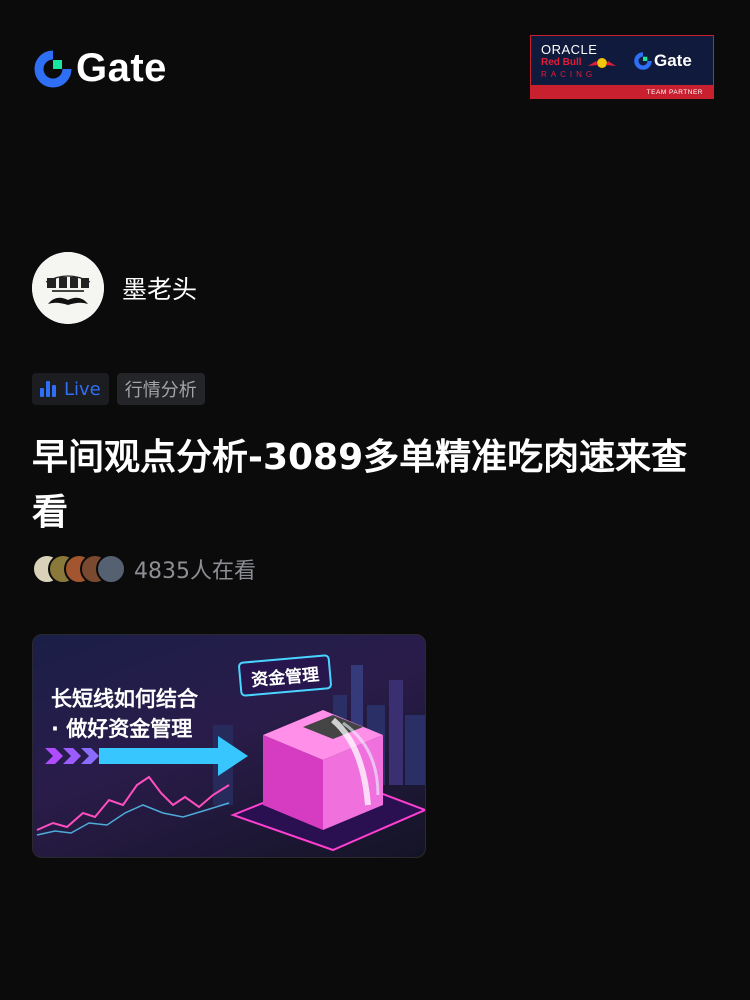 The width and height of the screenshot is (750, 1000). What do you see at coordinates (602, 63) in the screenshot?
I see `redbull-bulls-icon` at bounding box center [602, 63].